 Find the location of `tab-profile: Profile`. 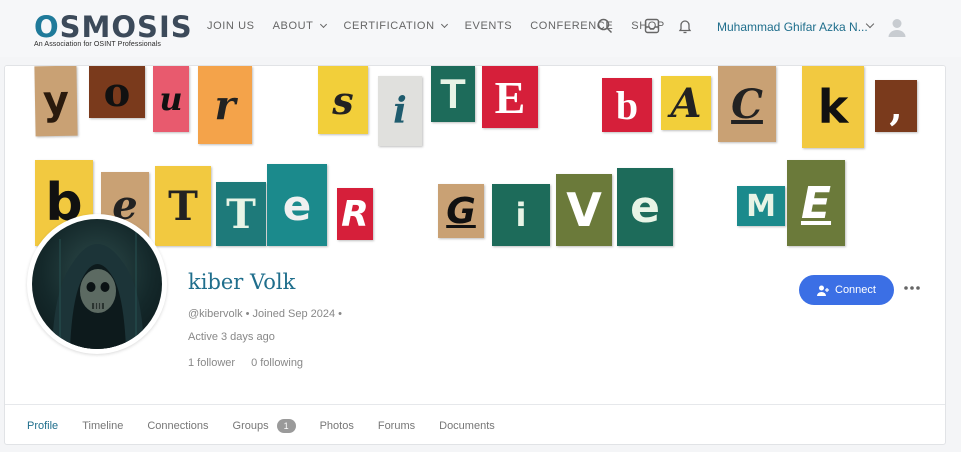

tab-profile: Profile is located at coordinates (43, 424).